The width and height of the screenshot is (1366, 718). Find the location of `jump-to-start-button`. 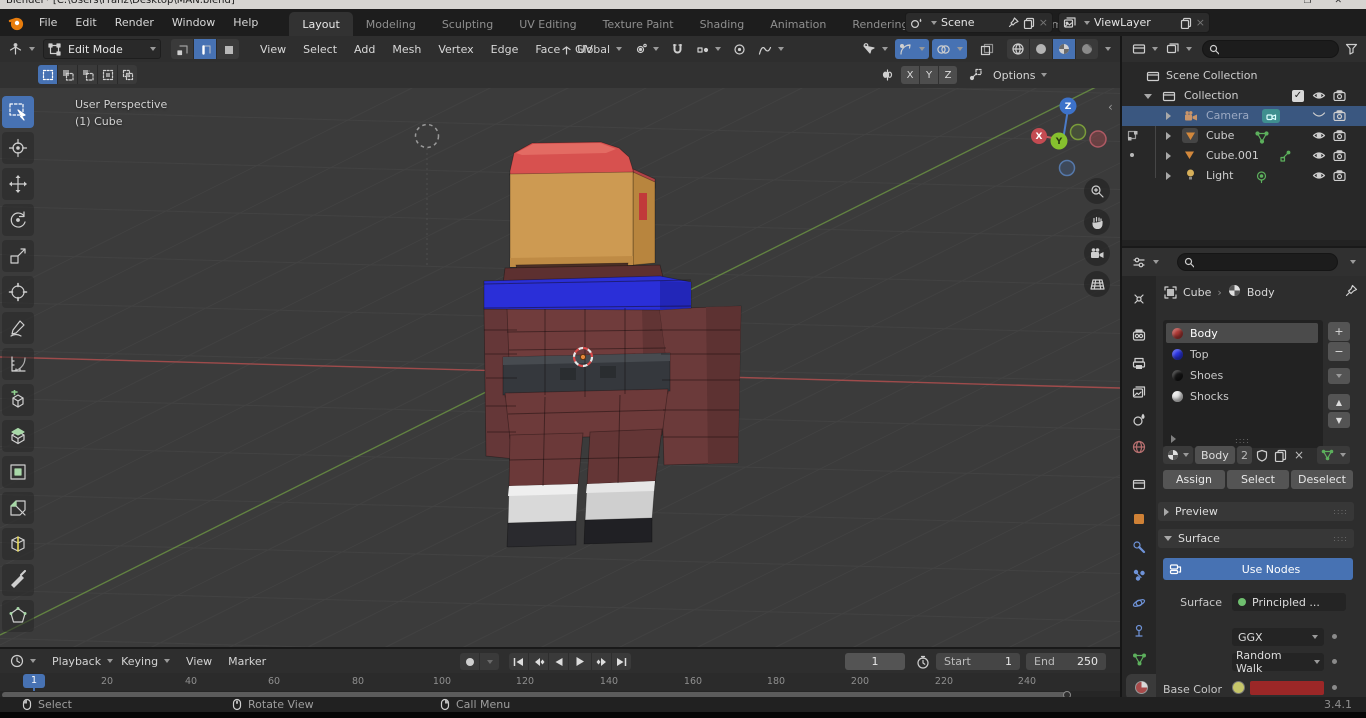

jump-to-start-button is located at coordinates (518, 661).